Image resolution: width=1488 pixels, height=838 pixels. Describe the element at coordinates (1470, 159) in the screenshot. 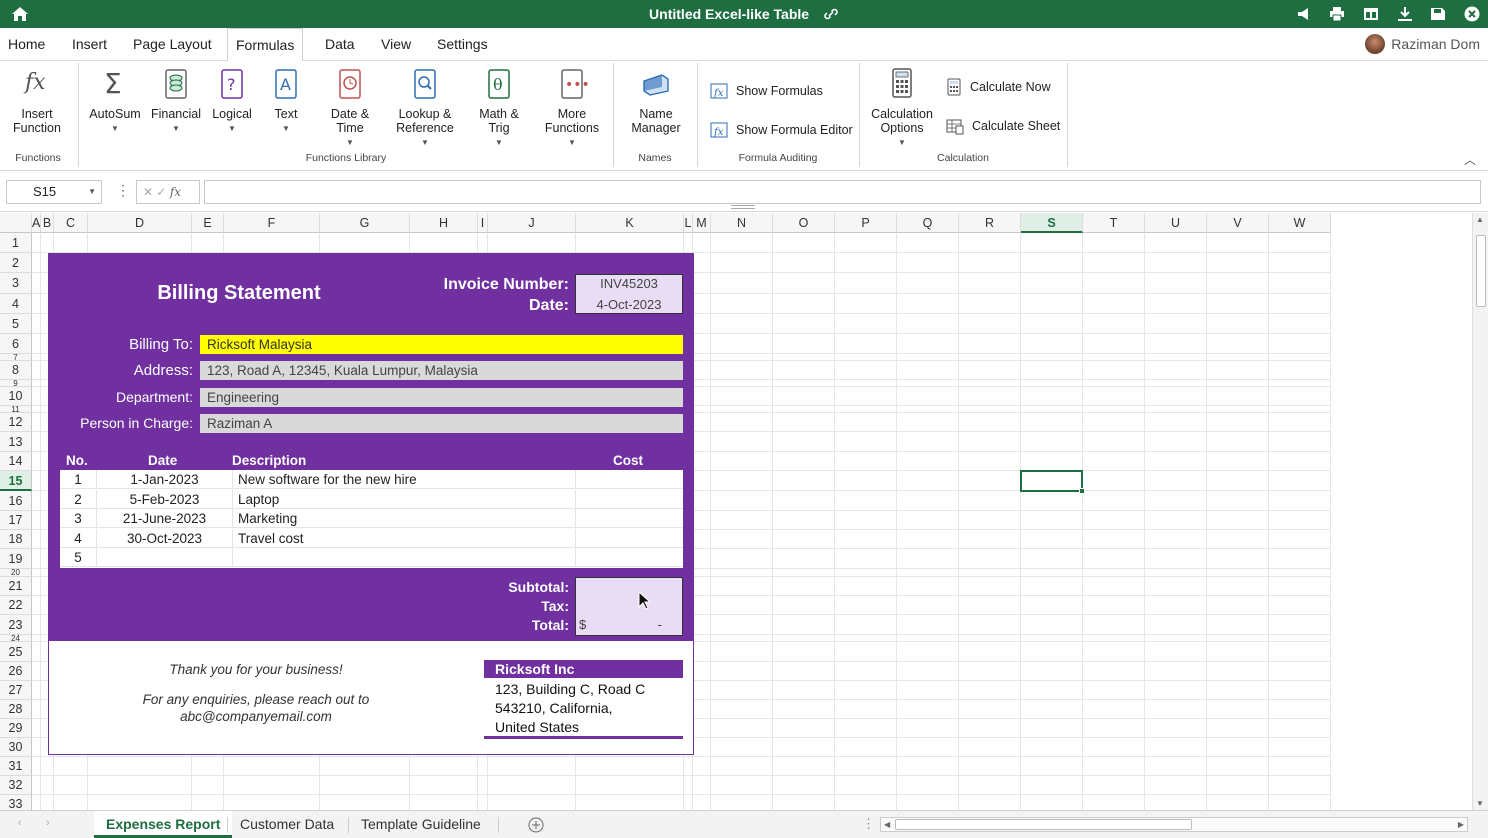

I see `collapse-ribbon-icon: ︿` at that location.